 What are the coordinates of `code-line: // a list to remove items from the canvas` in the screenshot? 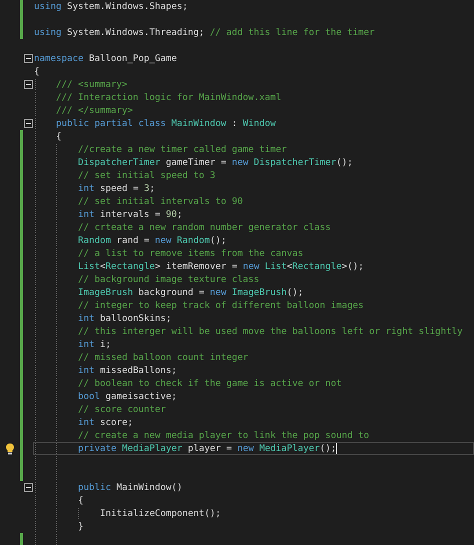 It's located at (191, 253).